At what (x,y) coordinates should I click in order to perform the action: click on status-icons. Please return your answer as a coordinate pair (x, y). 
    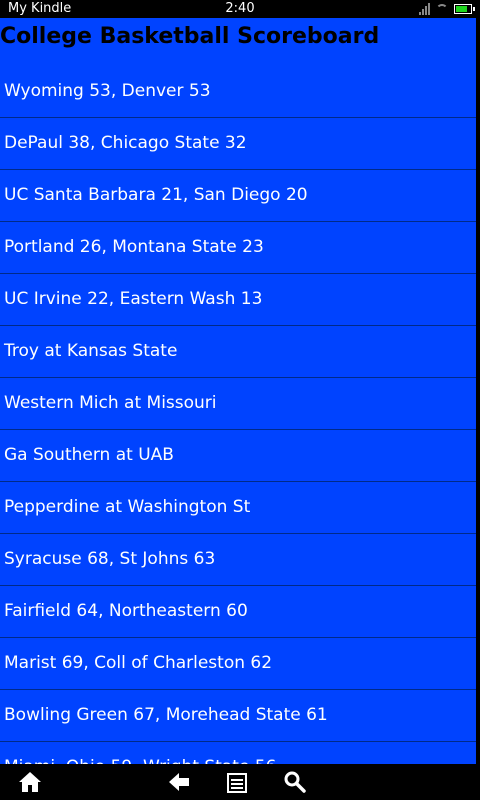
    Looking at the image, I should click on (447, 9).